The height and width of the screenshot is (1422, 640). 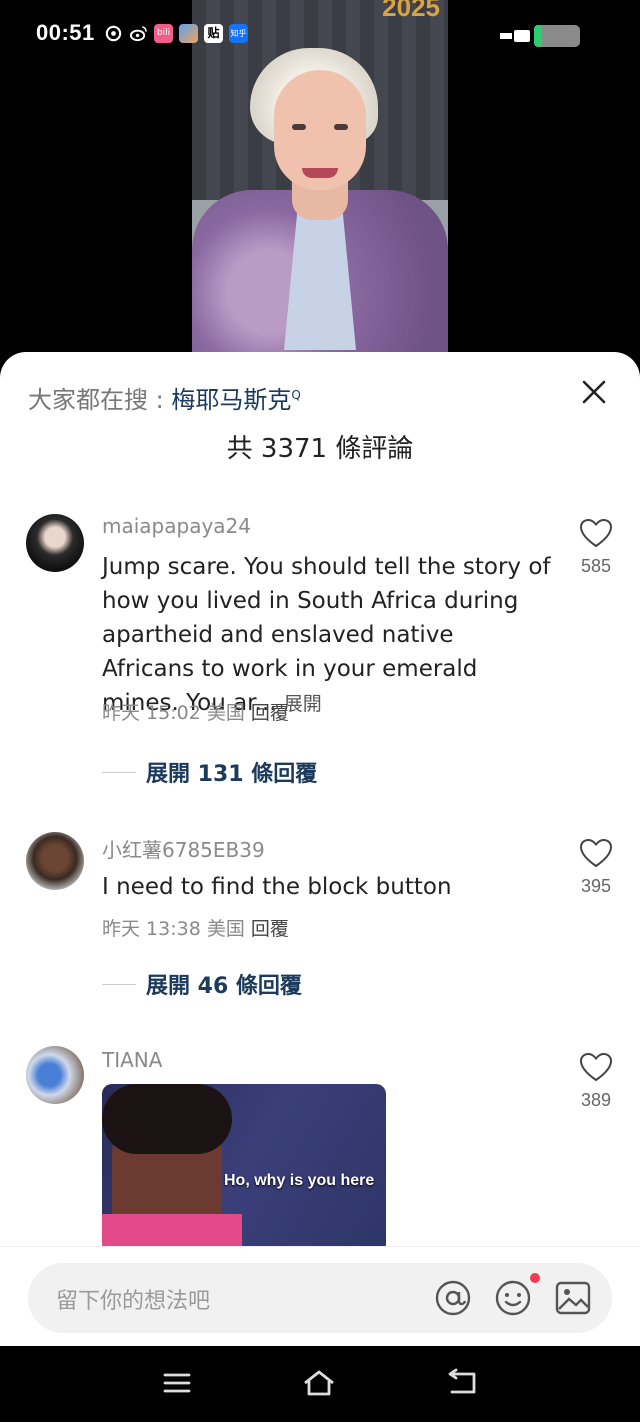 I want to click on comment-input-bar: 留下你的想法吧, so click(x=320, y=1296).